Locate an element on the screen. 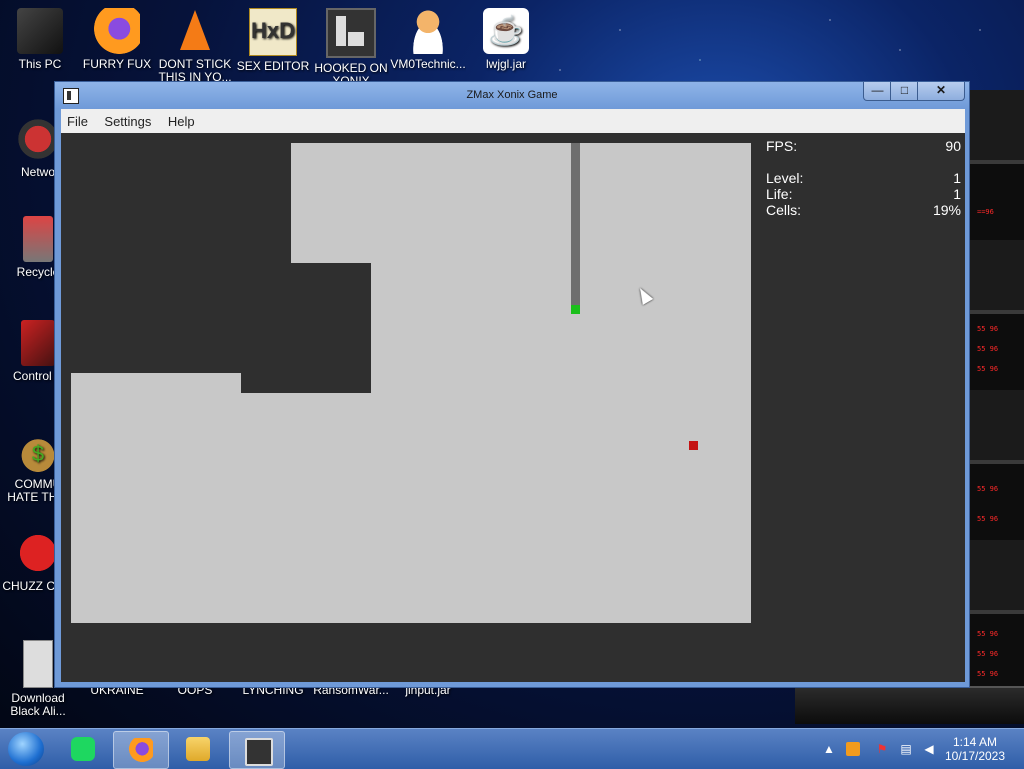 The width and height of the screenshot is (1024, 769). window-titlebar: ZMax Xonix Game — □ ✕ is located at coordinates (512, 95).